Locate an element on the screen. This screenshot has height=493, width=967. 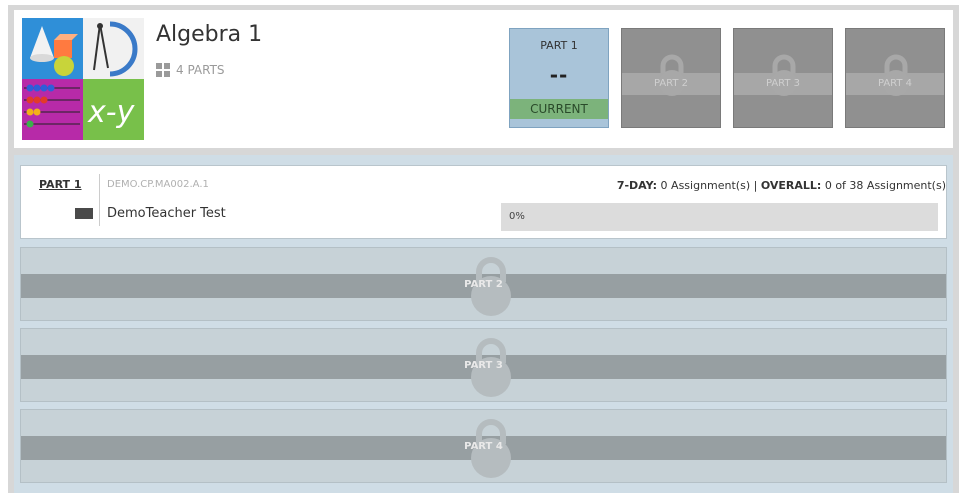
teacher-color-swatch is located at coordinates (84, 213).